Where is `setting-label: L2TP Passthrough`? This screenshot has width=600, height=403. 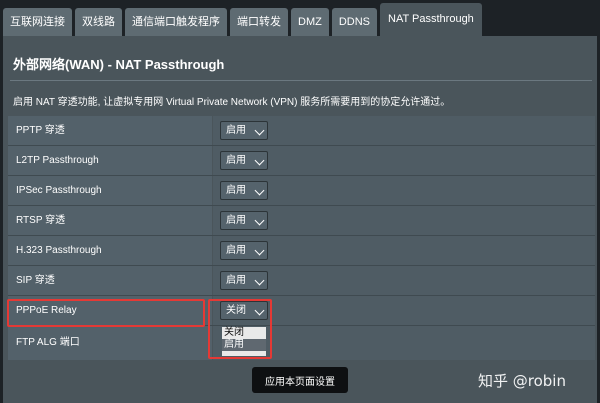 setting-label: L2TP Passthrough is located at coordinates (110, 160).